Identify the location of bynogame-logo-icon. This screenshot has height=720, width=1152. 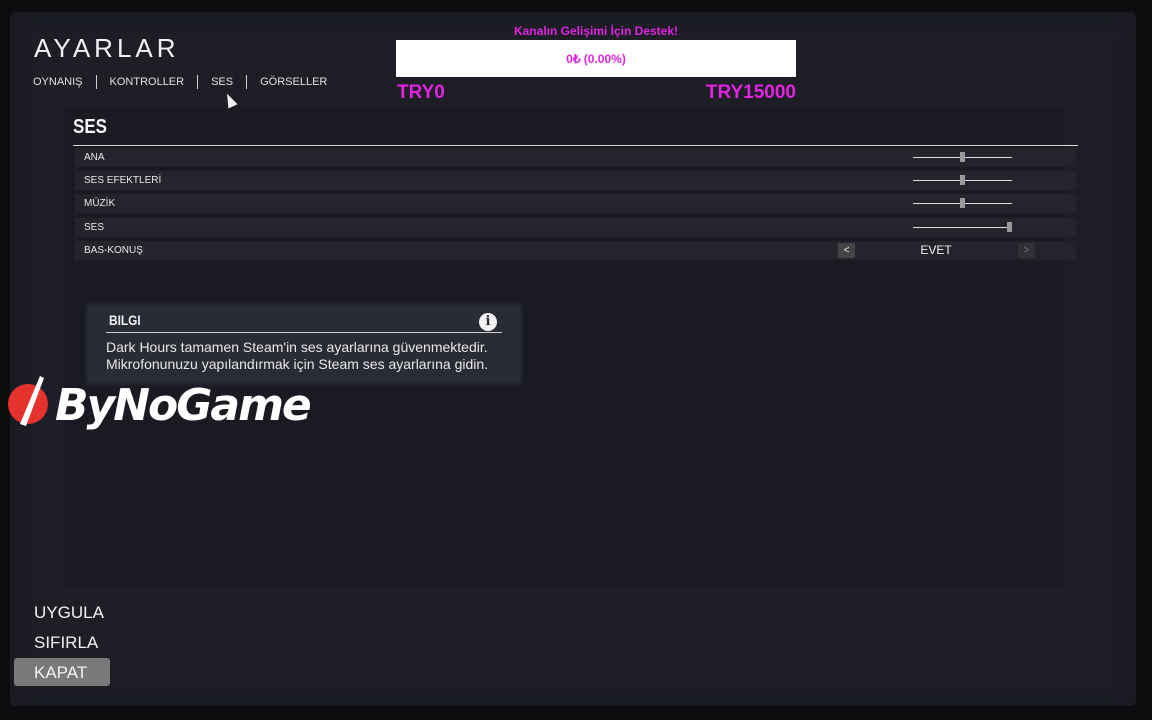
(28, 401).